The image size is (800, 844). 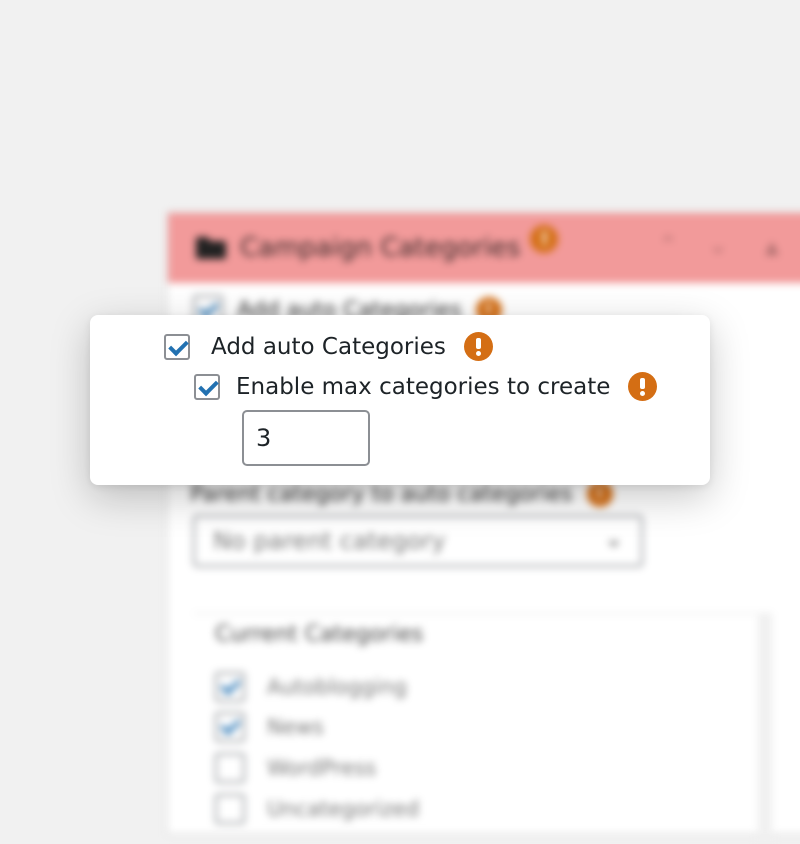 I want to click on move-up-icon: ⌃, so click(x=668, y=245).